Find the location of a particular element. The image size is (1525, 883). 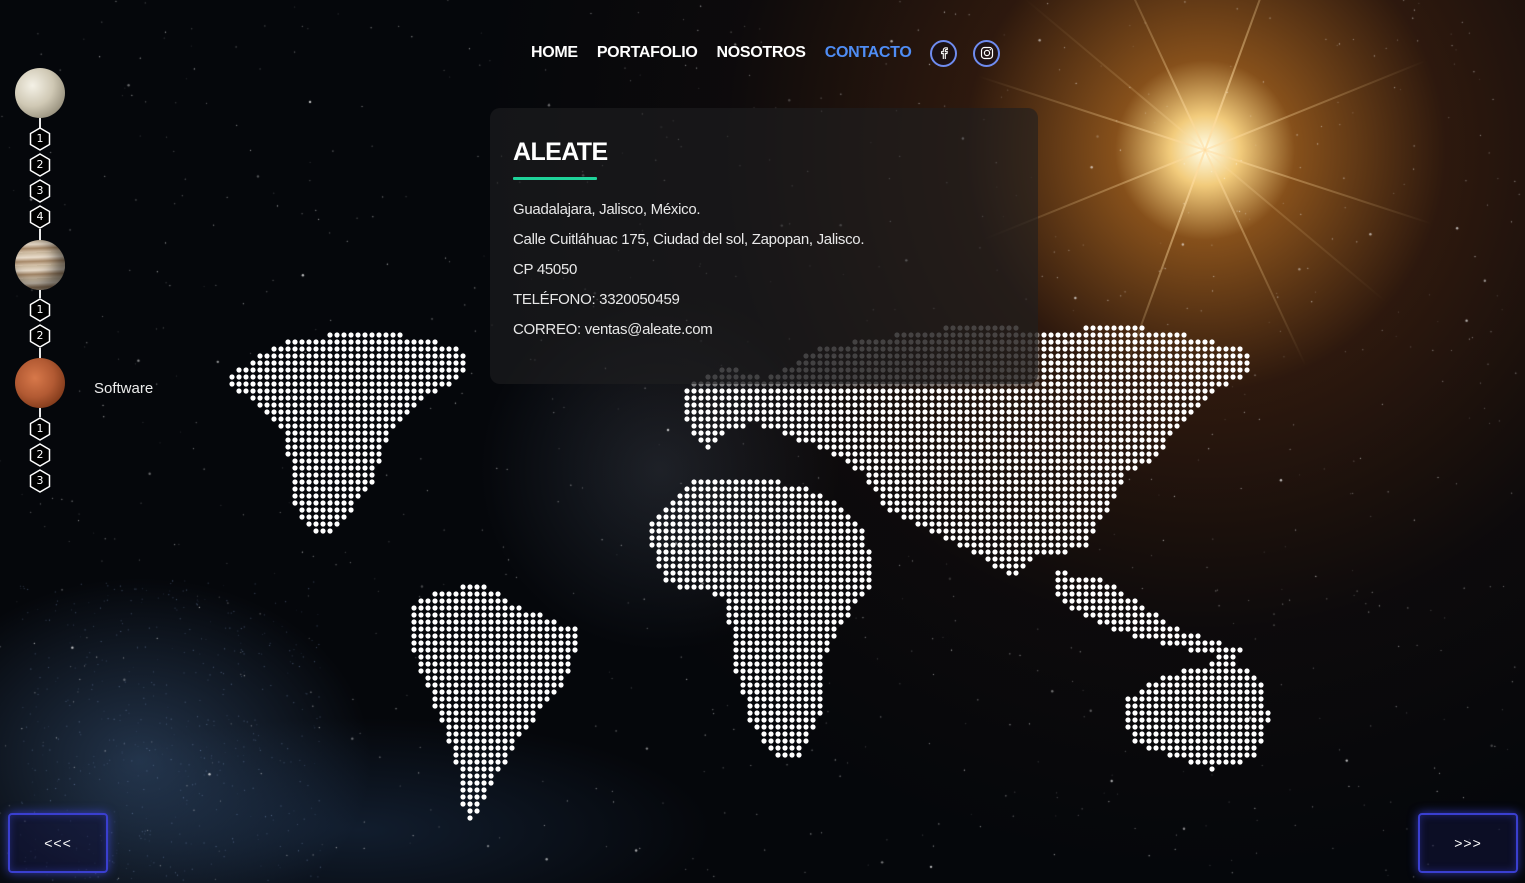

rail-step: 4 is located at coordinates (40, 217).